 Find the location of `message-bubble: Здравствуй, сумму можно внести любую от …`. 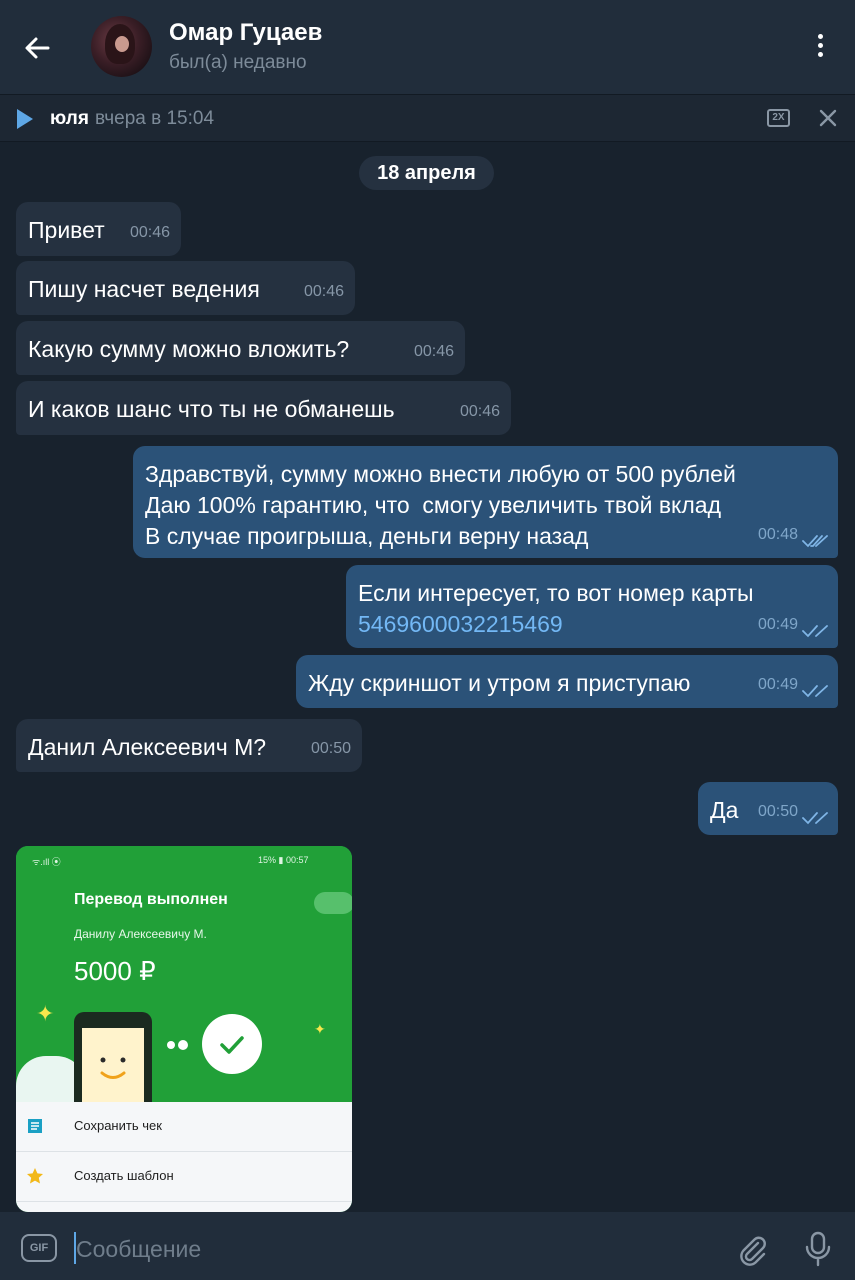

message-bubble: Здравствуй, сумму можно внести любую от … is located at coordinates (485, 502).